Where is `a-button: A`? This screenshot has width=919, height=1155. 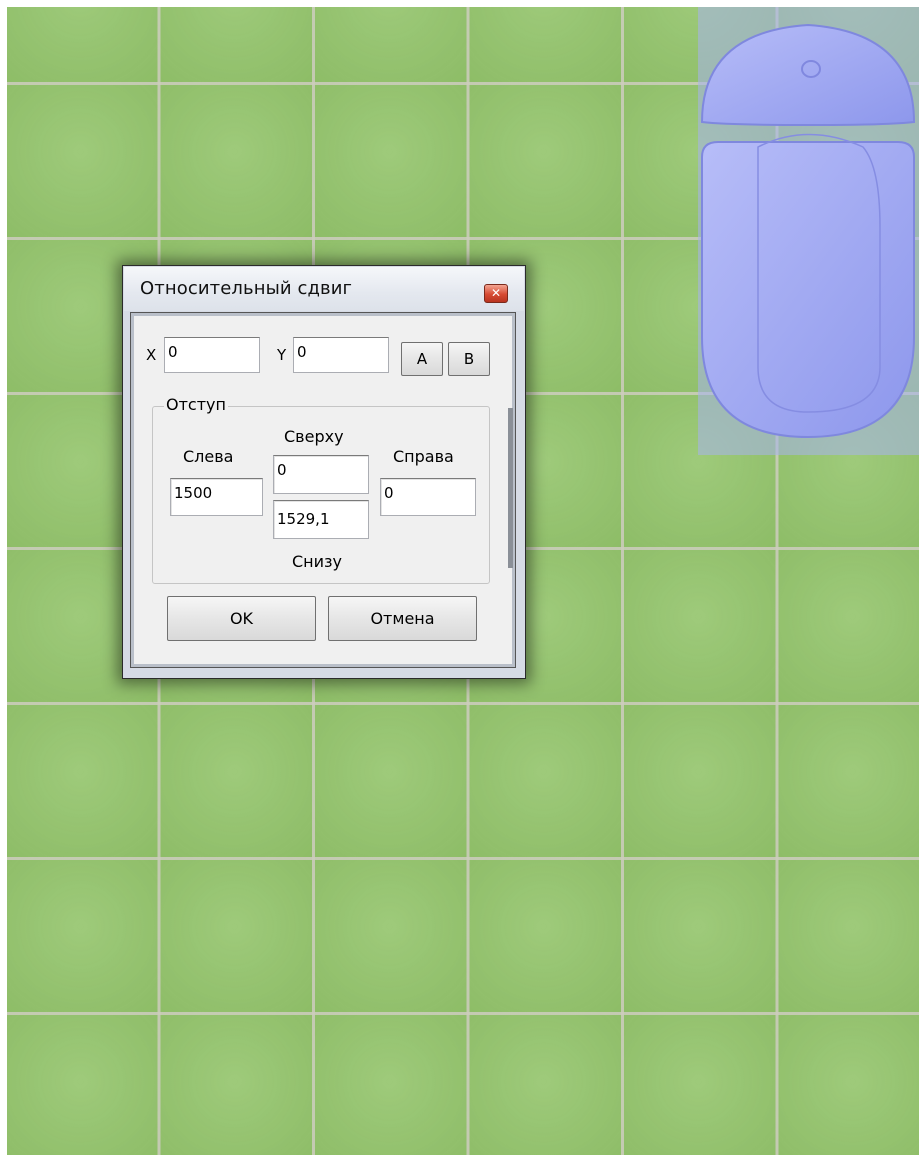 a-button: A is located at coordinates (422, 359).